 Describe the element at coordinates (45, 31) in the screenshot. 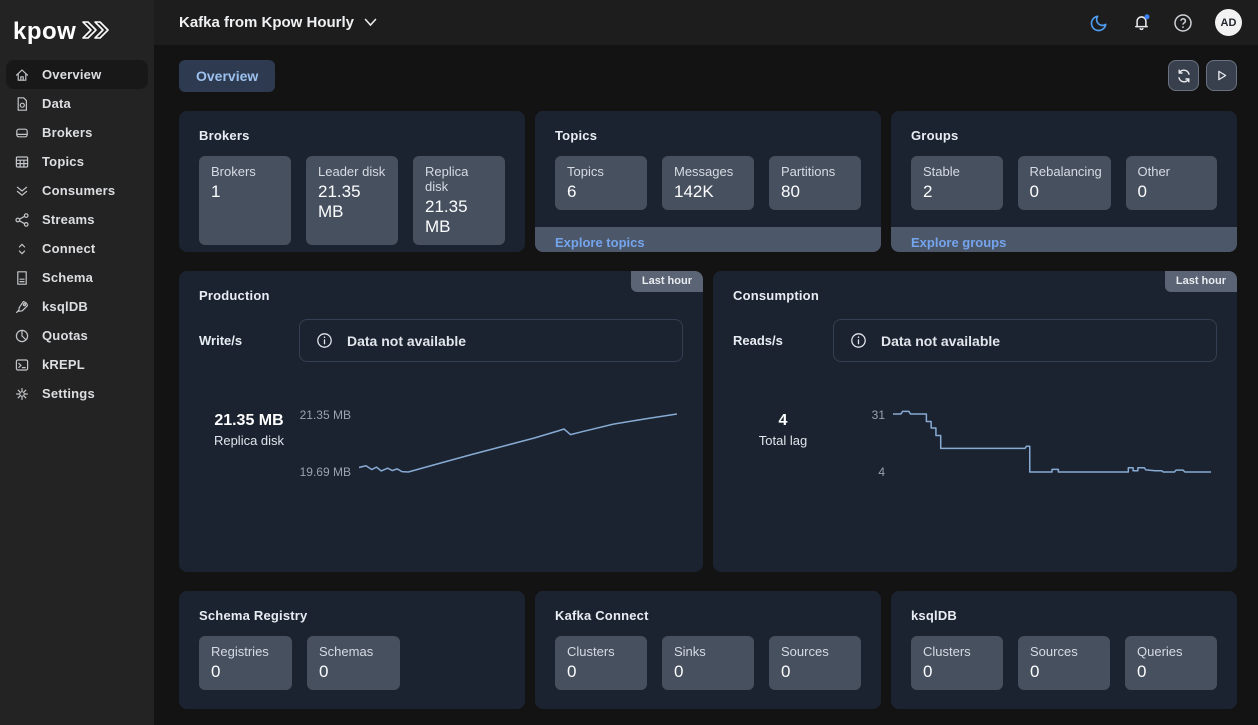

I see `kpow-logo-text: kpow` at that location.